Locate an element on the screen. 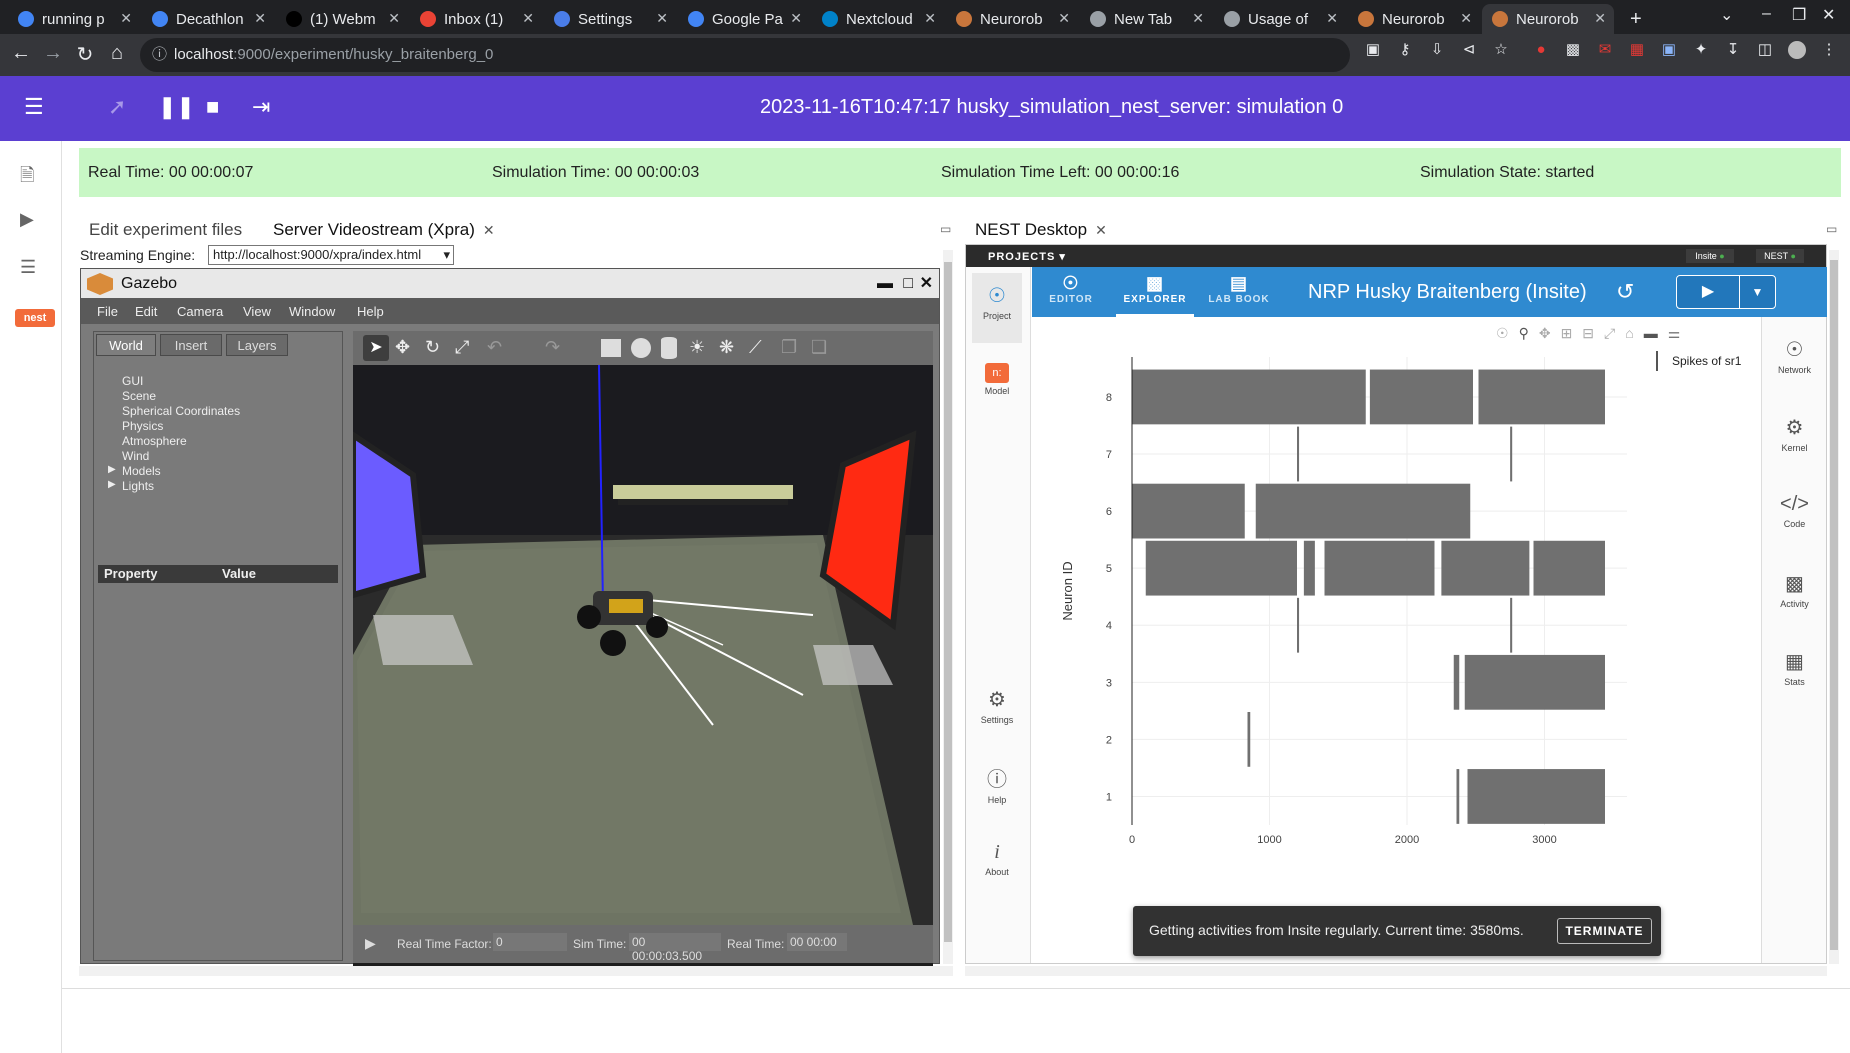 The width and height of the screenshot is (1850, 1053). select-arrow-icon: ➤ is located at coordinates (376, 348).